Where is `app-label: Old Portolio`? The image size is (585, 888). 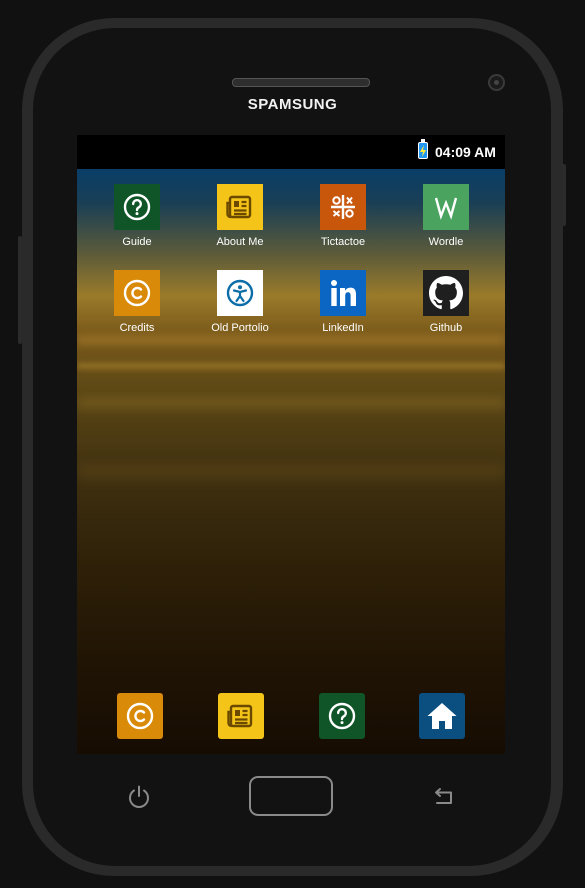 app-label: Old Portolio is located at coordinates (240, 328).